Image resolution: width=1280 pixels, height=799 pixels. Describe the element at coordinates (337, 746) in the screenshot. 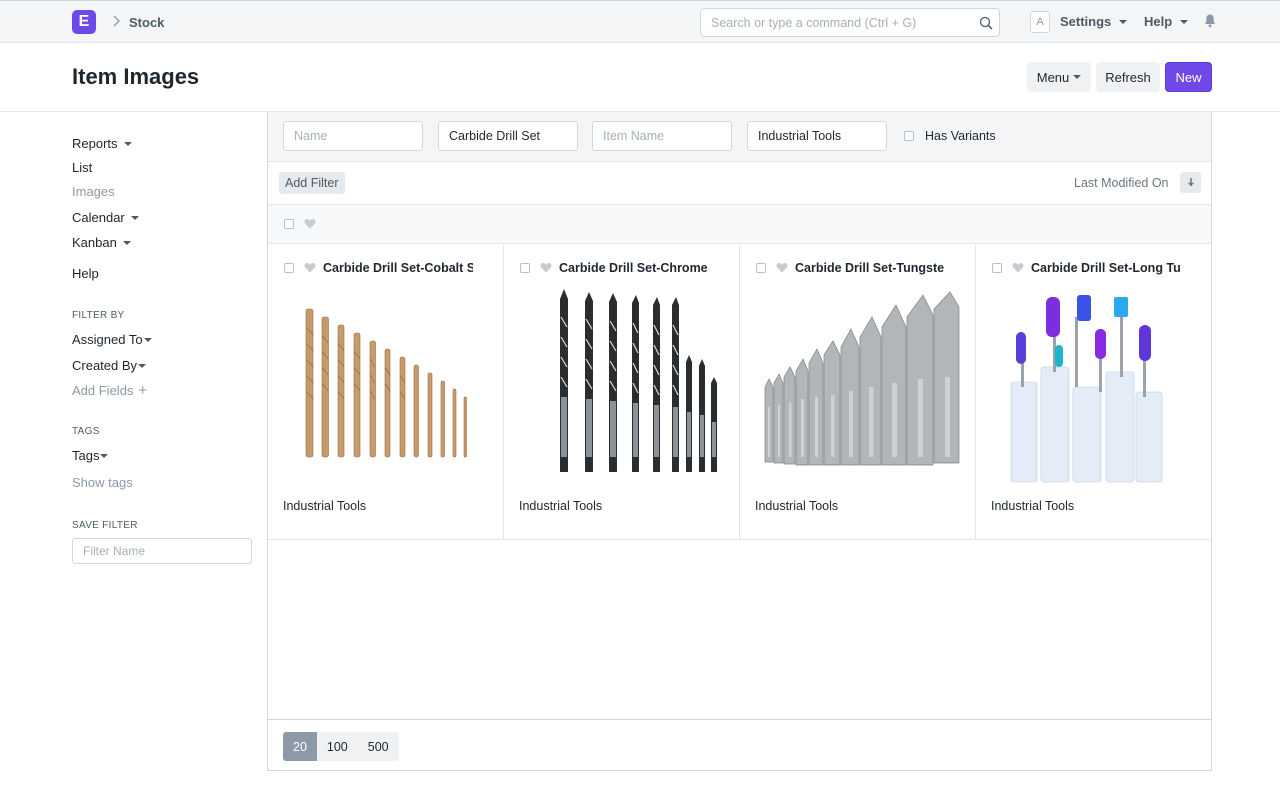

I see `page-length-100-button: 100` at that location.